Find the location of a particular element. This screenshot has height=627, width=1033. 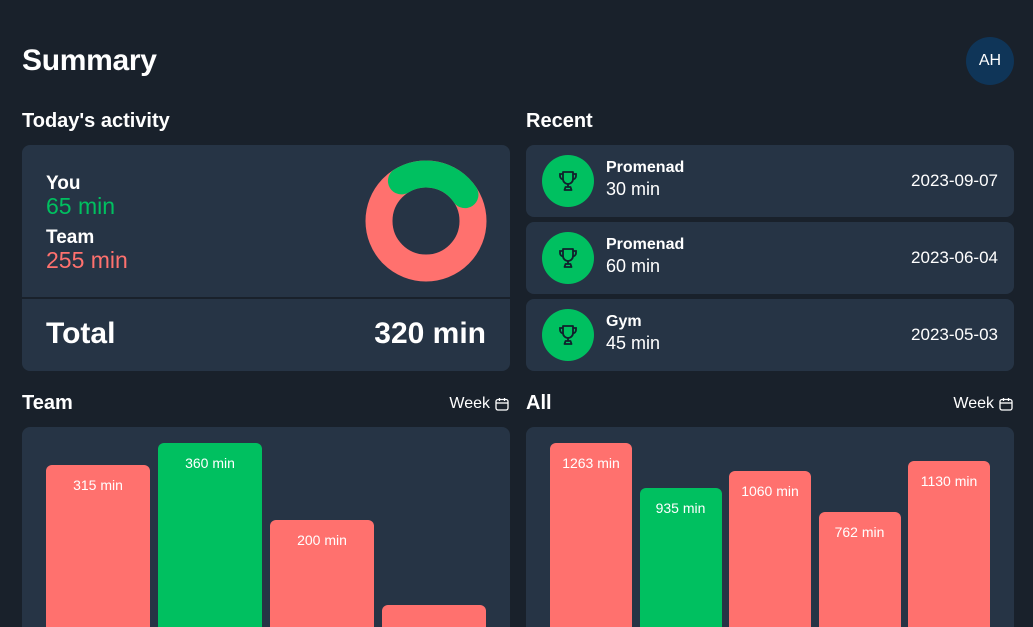

team-period-label: Week is located at coordinates (469, 403).